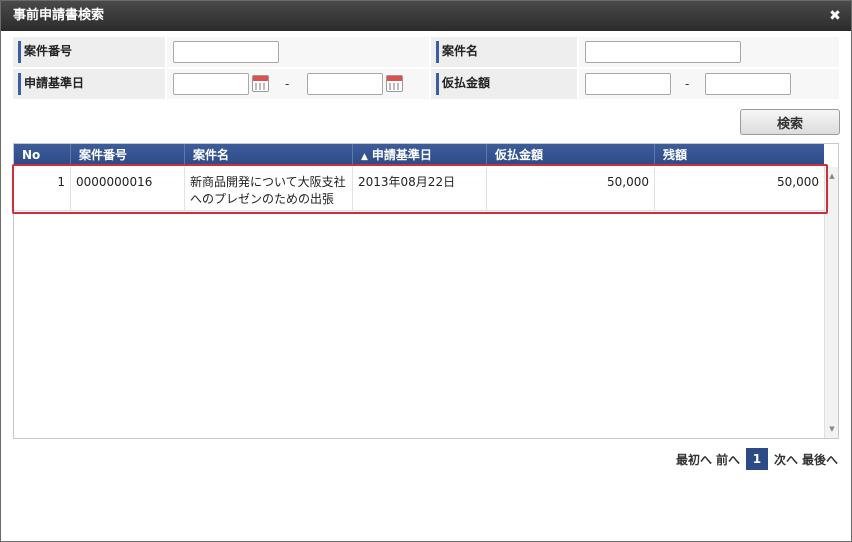 Image resolution: width=852 pixels, height=542 pixels. What do you see at coordinates (426, 16) in the screenshot?
I see `dialog-titlebar: 事前申請書検索 ✖` at bounding box center [426, 16].